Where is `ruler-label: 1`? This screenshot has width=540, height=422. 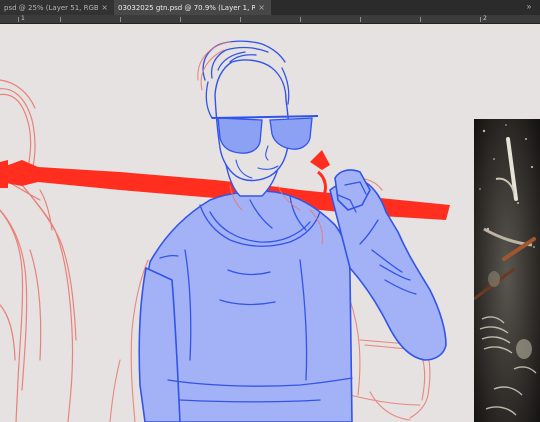 ruler-label: 1 is located at coordinates (23, 18).